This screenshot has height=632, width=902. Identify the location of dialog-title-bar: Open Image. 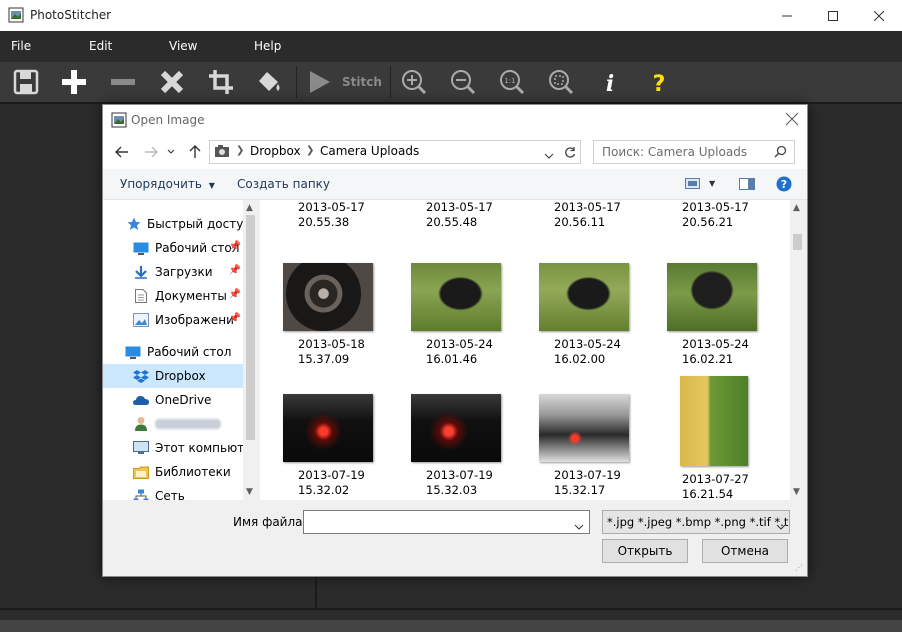
(455, 120).